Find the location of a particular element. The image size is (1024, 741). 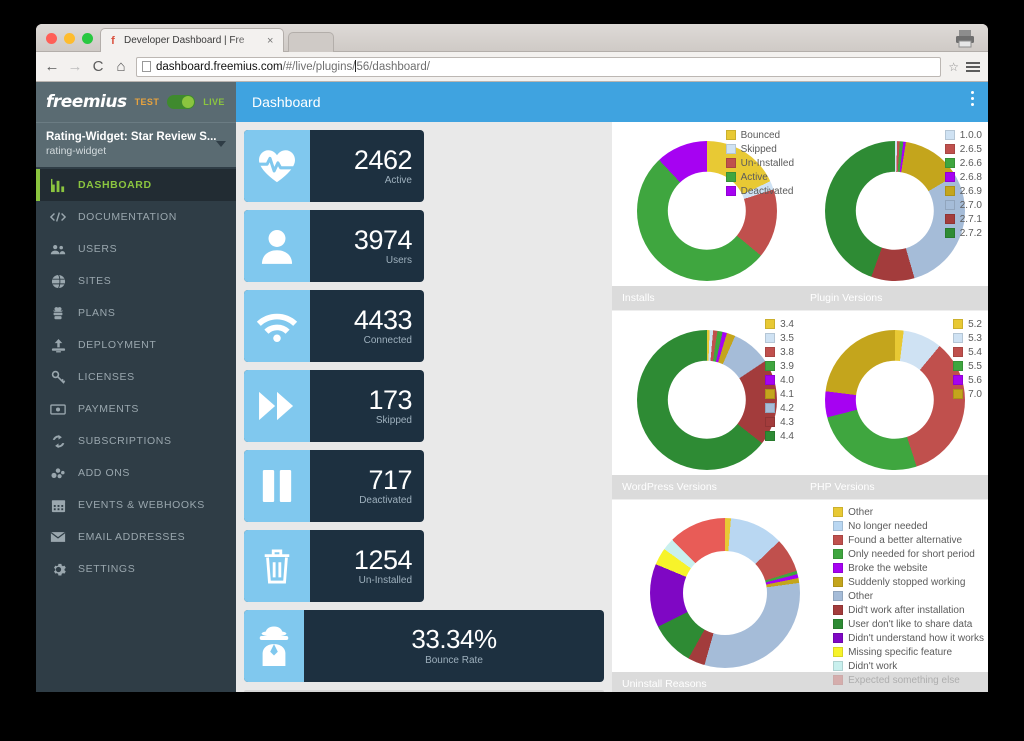

forward-button: → is located at coordinates (75, 66).